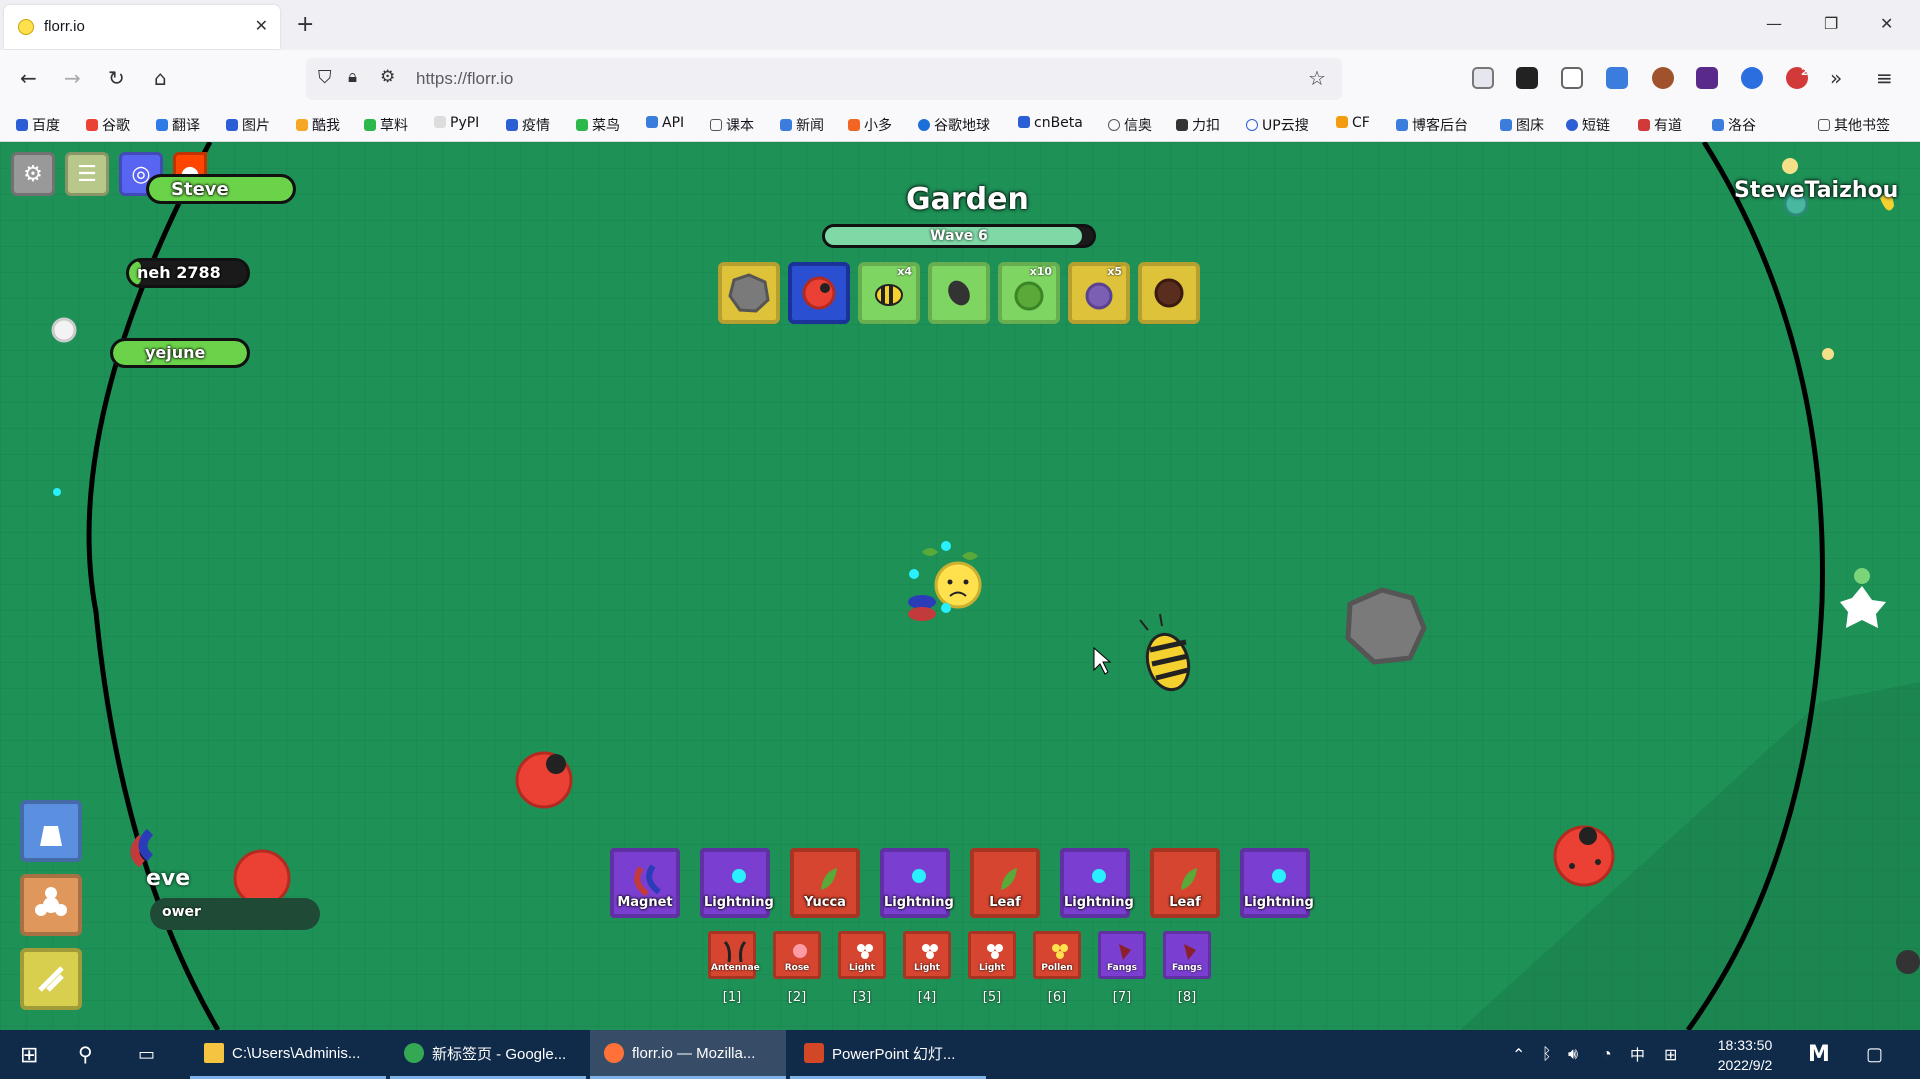 This screenshot has height=1079, width=1920. I want to click on changelog-scroll-icon: ☰, so click(87, 174).